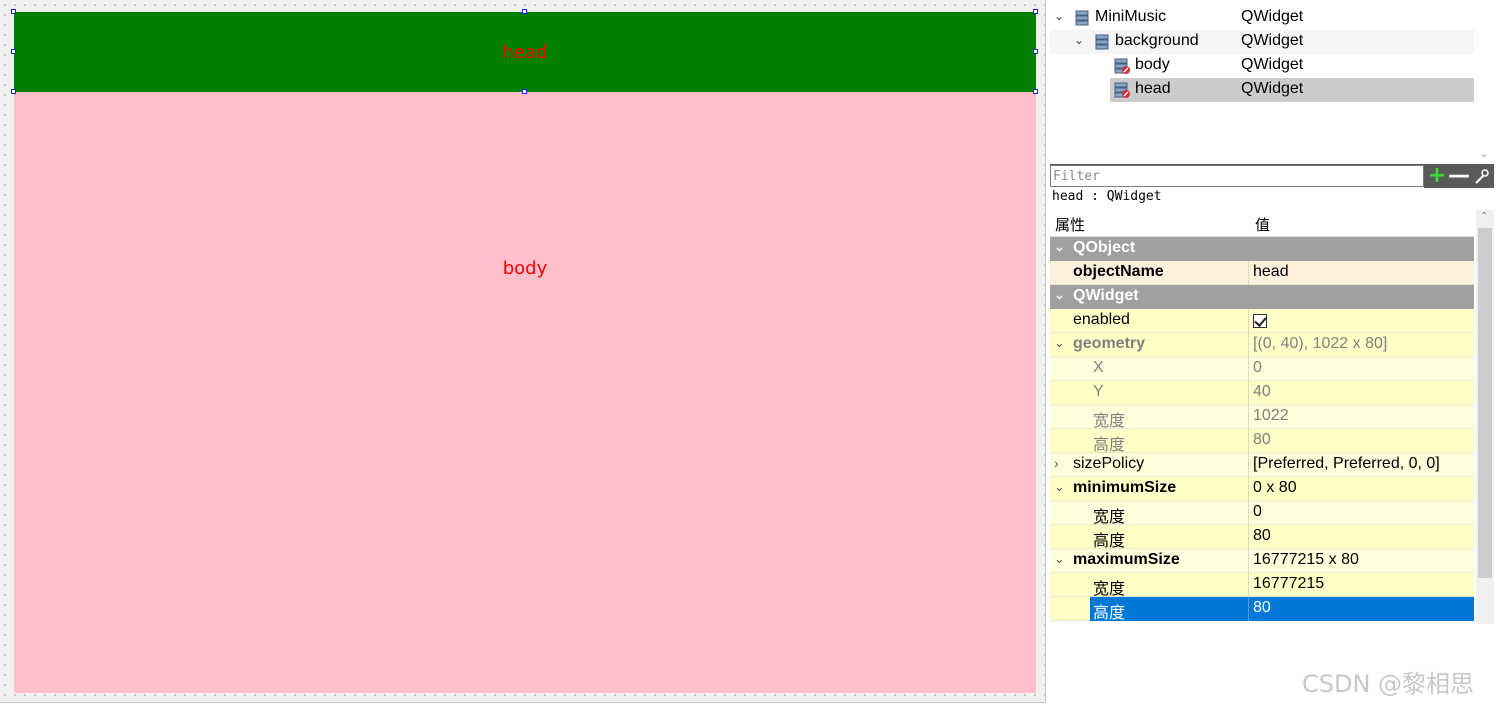  I want to click on filter-input, so click(1237, 176).